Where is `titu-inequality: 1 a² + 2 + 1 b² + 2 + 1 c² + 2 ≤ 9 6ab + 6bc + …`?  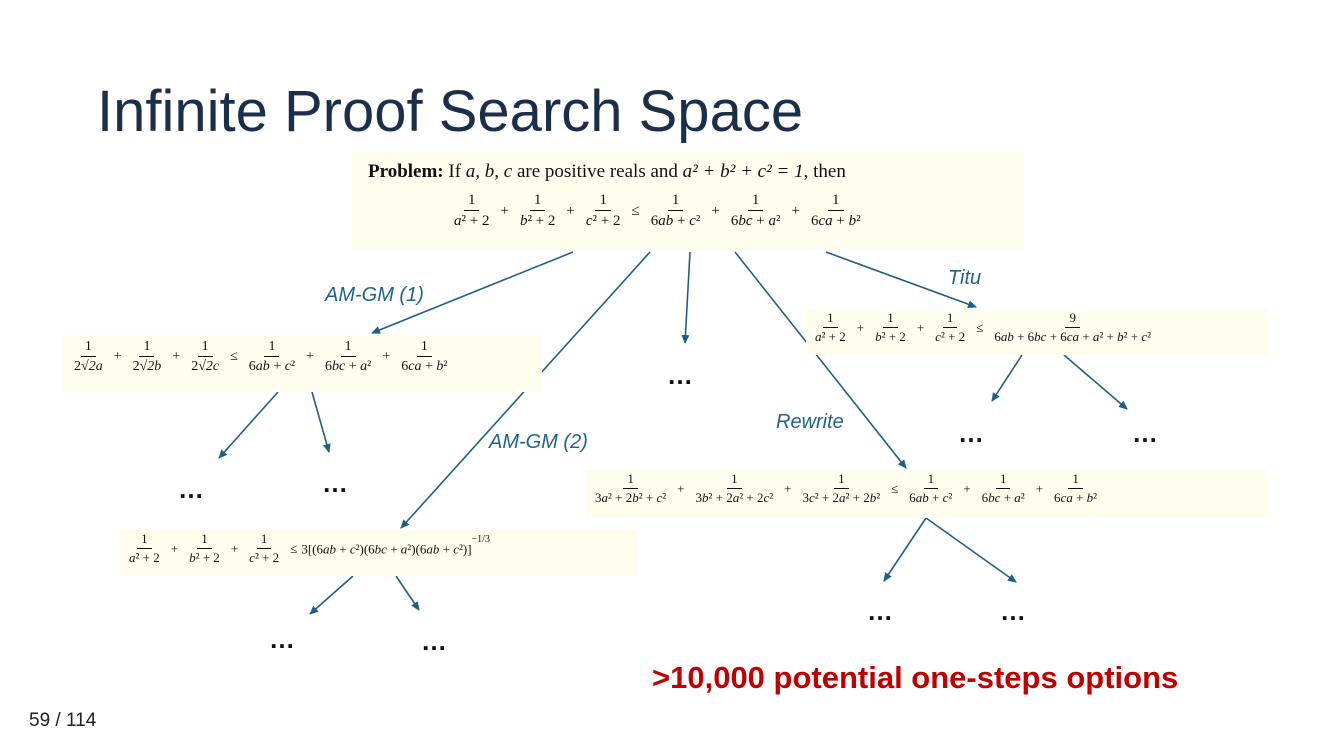 titu-inequality: 1 a² + 2 + 1 b² + 2 + 1 c² + 2 ≤ 9 6ab + 6bc + … is located at coordinates (983, 327).